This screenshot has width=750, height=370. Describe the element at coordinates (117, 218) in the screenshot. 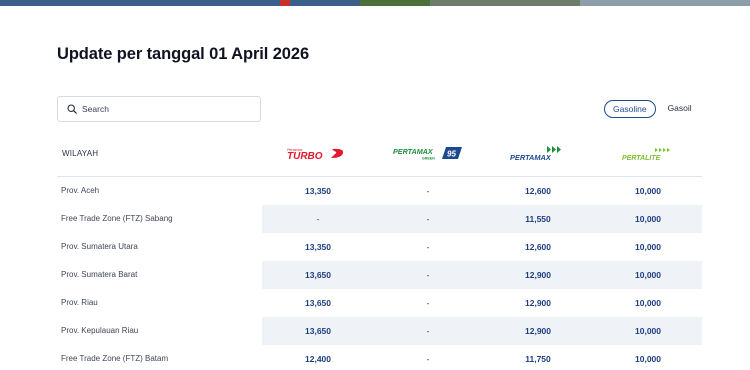

I see `region-name: Free Trade Zone (FTZ) Sabang` at that location.